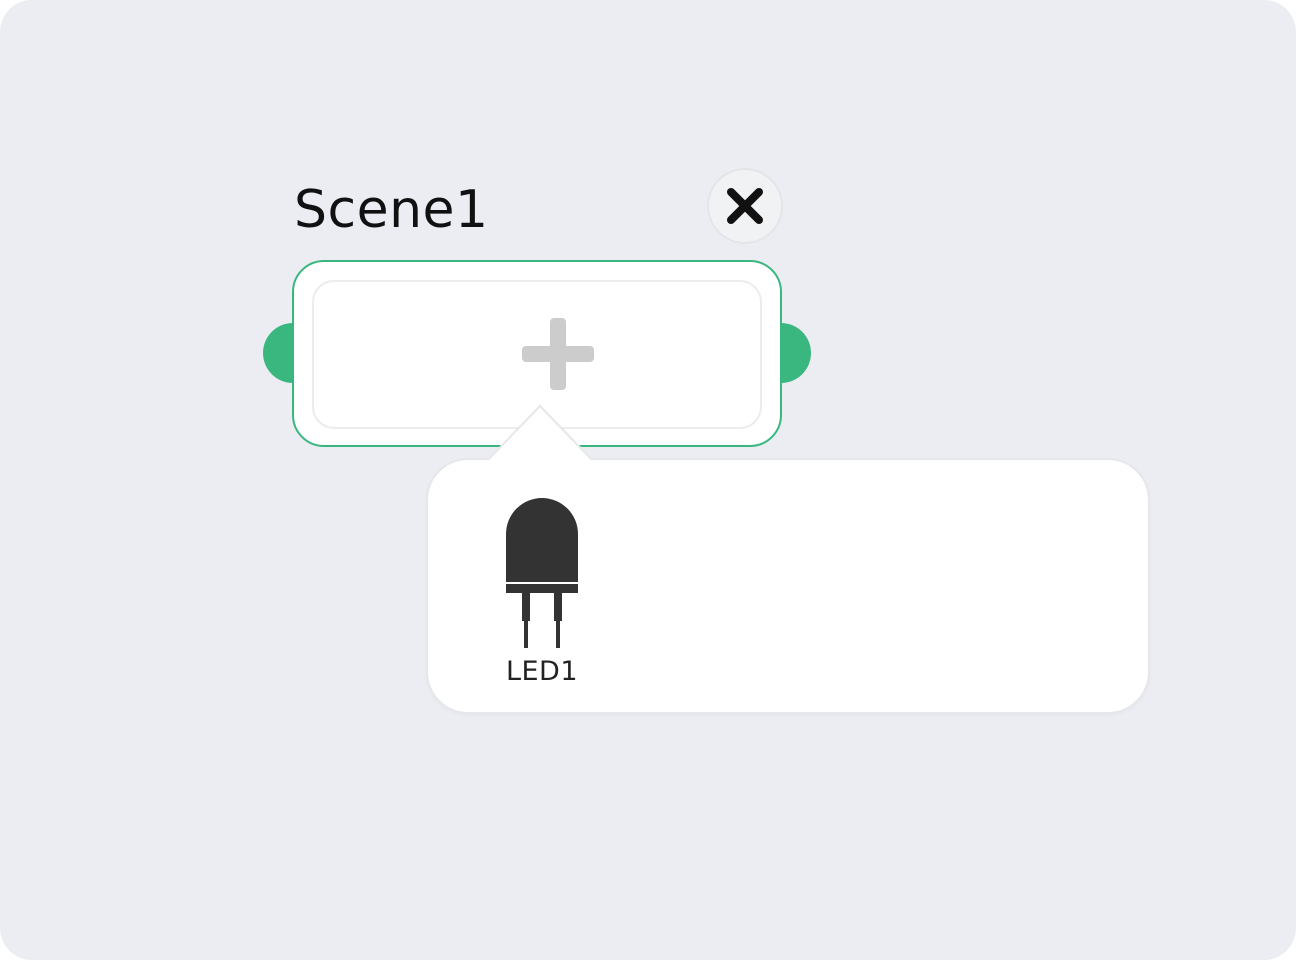 The width and height of the screenshot is (1296, 960). I want to click on device-picker-popover: LED1, so click(788, 586).